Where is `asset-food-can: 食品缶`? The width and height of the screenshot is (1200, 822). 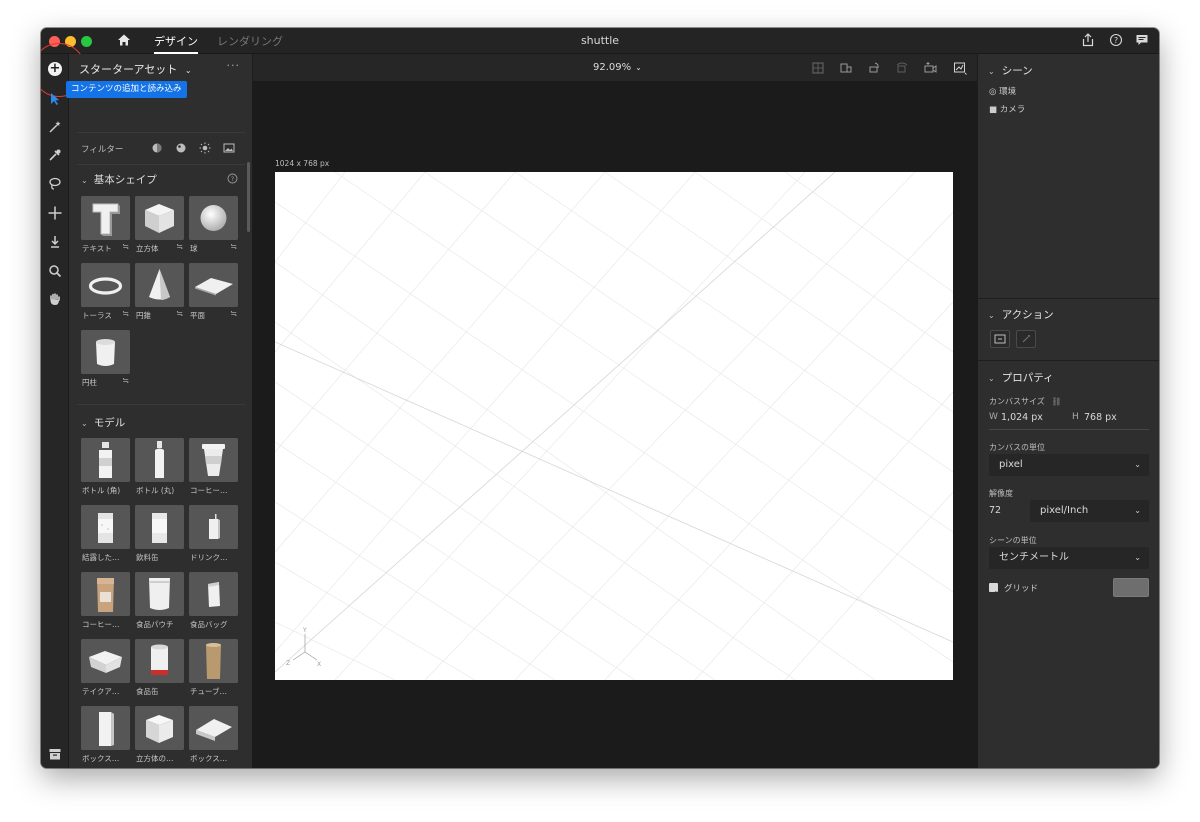
asset-food-can: 食品缶 is located at coordinates (159, 668).